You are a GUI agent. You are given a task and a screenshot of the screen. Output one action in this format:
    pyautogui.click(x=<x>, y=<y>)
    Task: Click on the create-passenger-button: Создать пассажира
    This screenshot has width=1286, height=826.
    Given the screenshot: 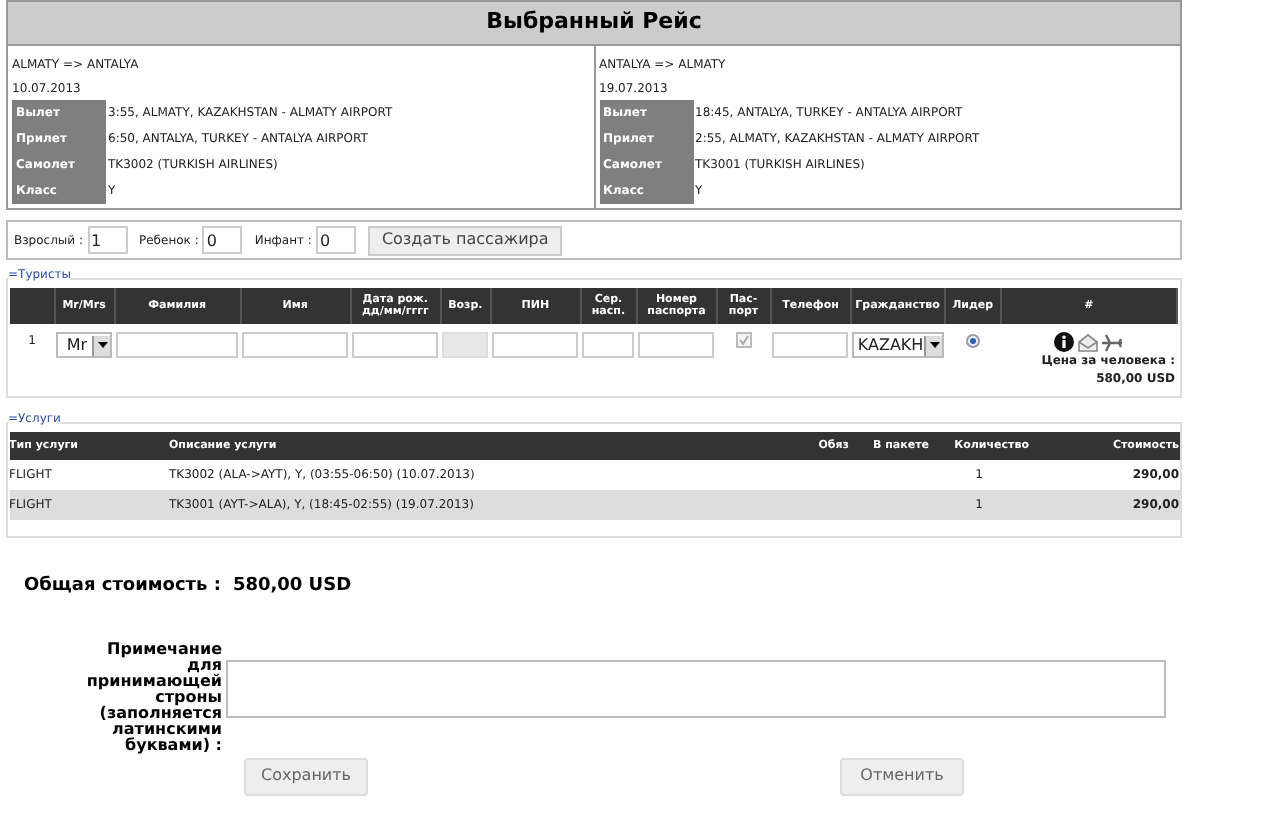 What is the action you would take?
    pyautogui.click(x=465, y=240)
    